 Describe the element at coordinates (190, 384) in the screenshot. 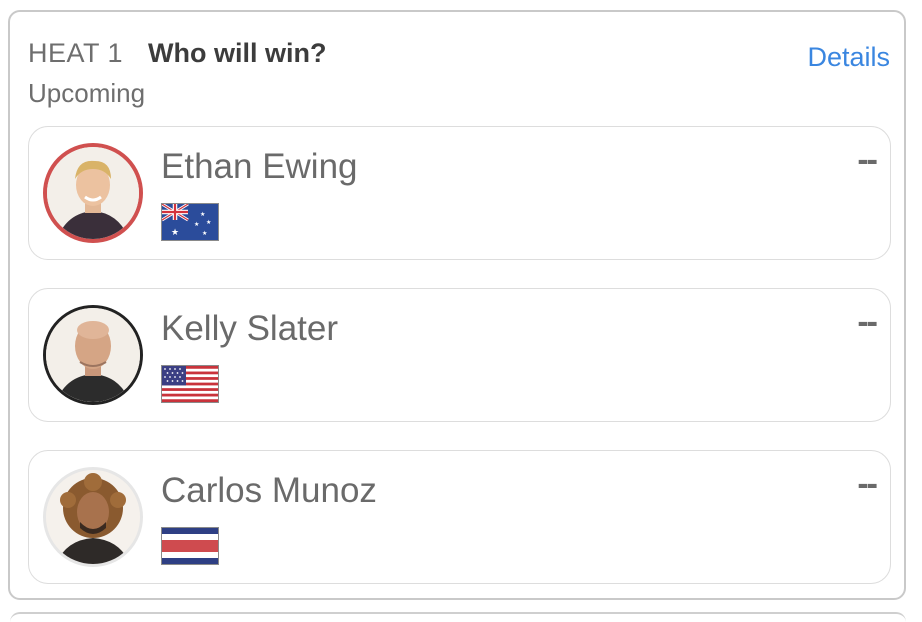

I see `usa-flag-icon` at that location.